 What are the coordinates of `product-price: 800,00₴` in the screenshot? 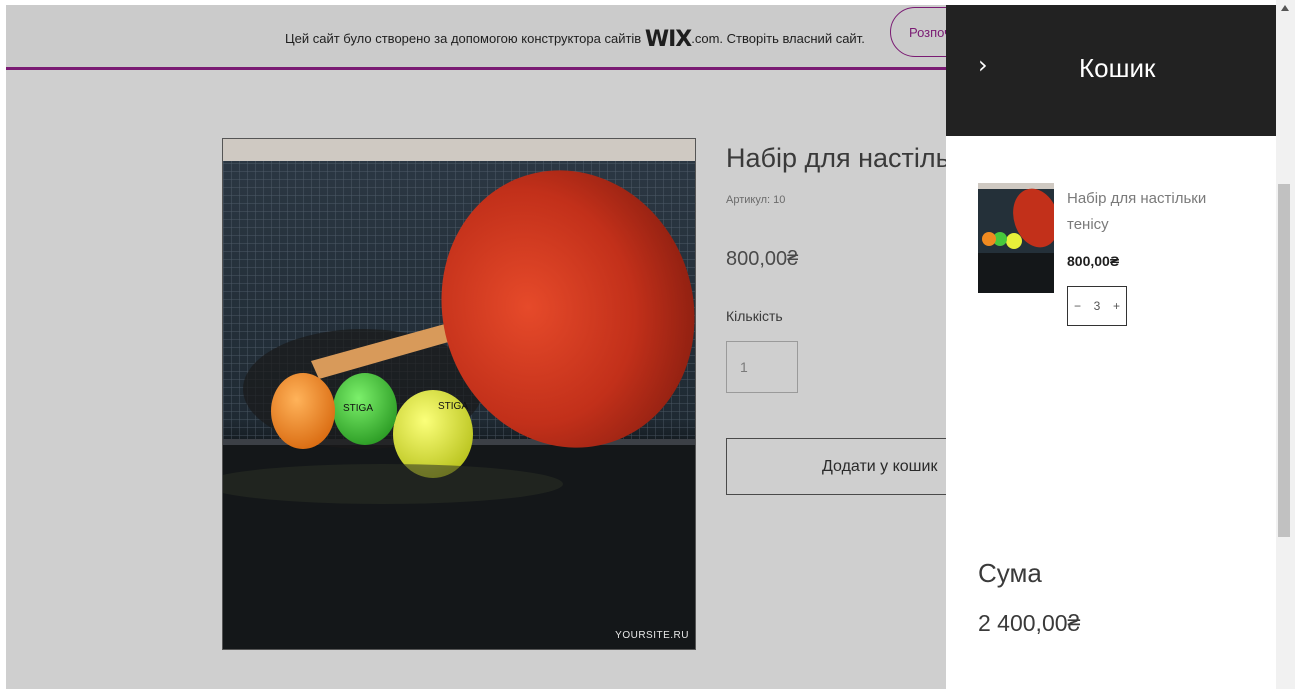 It's located at (762, 259).